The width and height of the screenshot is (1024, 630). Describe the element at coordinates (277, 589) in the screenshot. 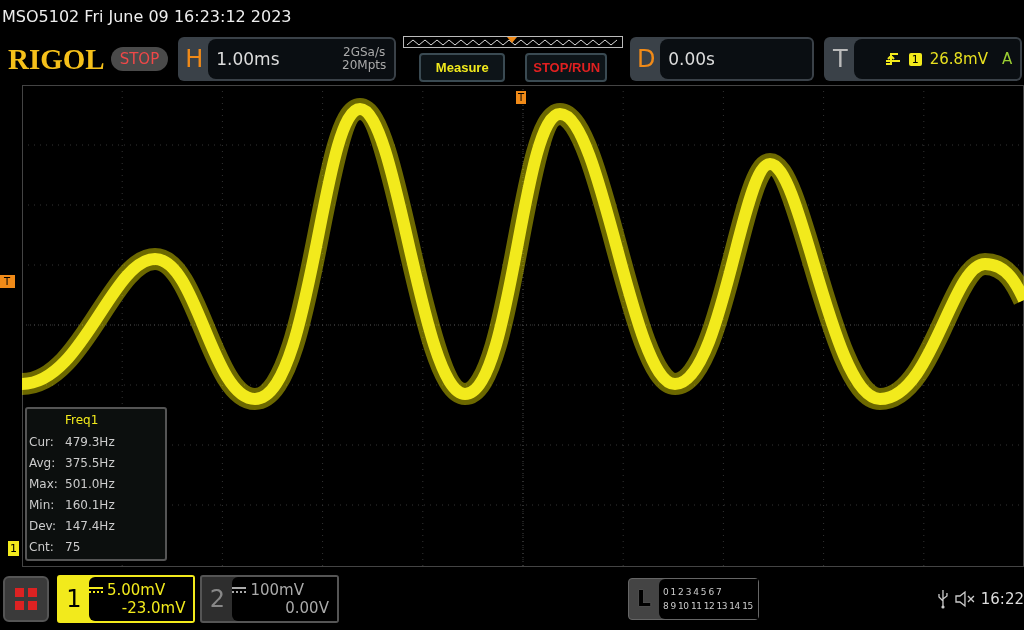

I see `vertical-scale: 100mV` at that location.